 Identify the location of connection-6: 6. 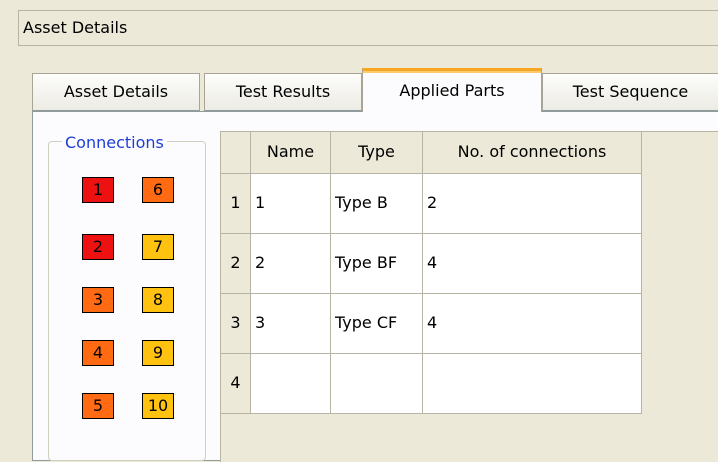
(158, 190).